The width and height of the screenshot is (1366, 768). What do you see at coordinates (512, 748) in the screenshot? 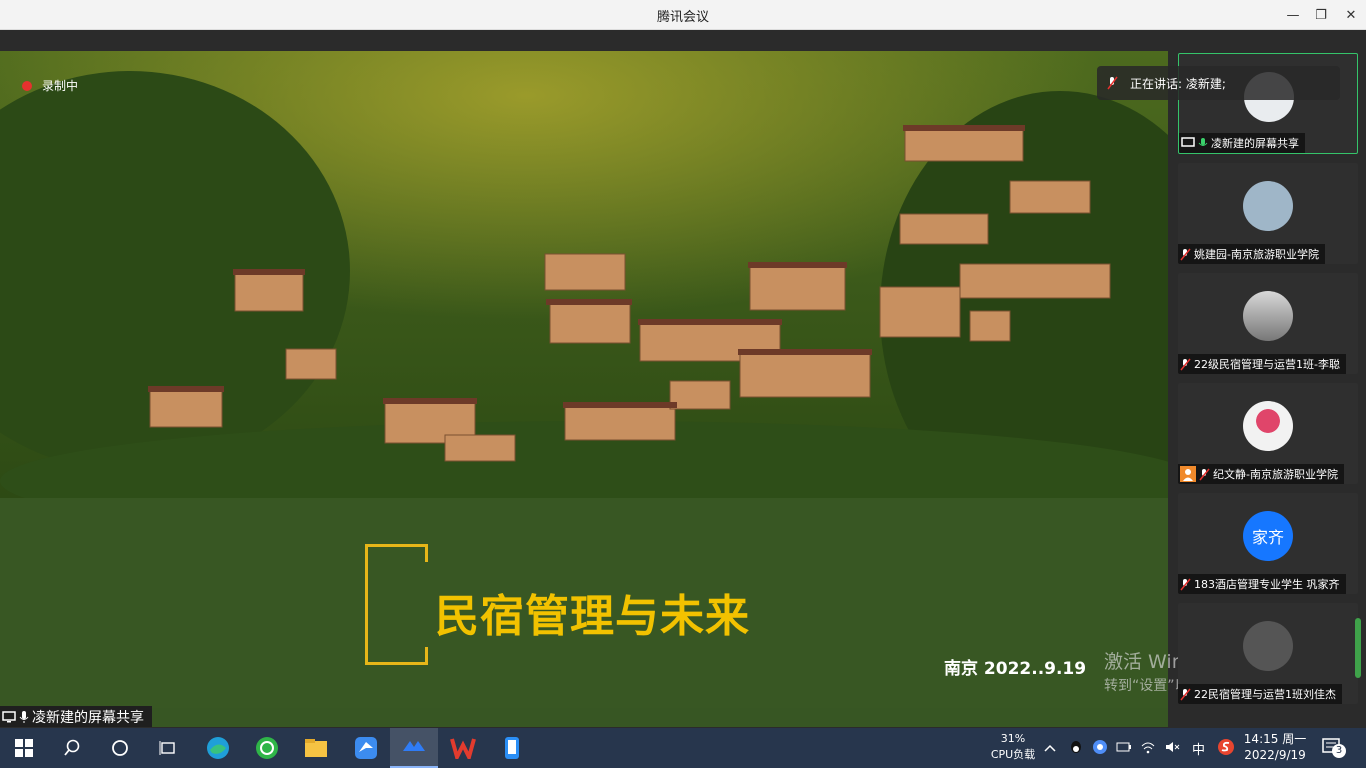
I see `phone-mirror-icon` at bounding box center [512, 748].